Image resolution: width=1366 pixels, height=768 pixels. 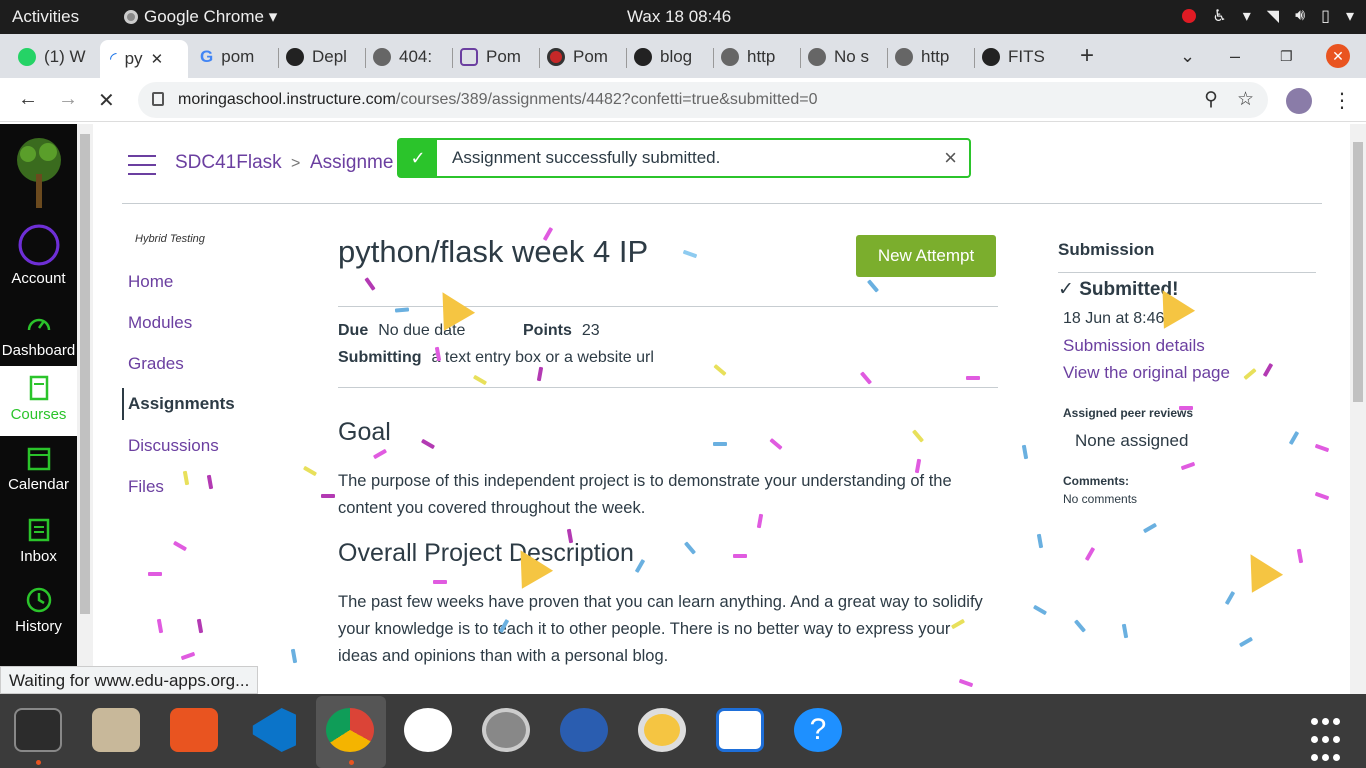 I want to click on zoom-icon: ⚲, so click(x=1211, y=99).